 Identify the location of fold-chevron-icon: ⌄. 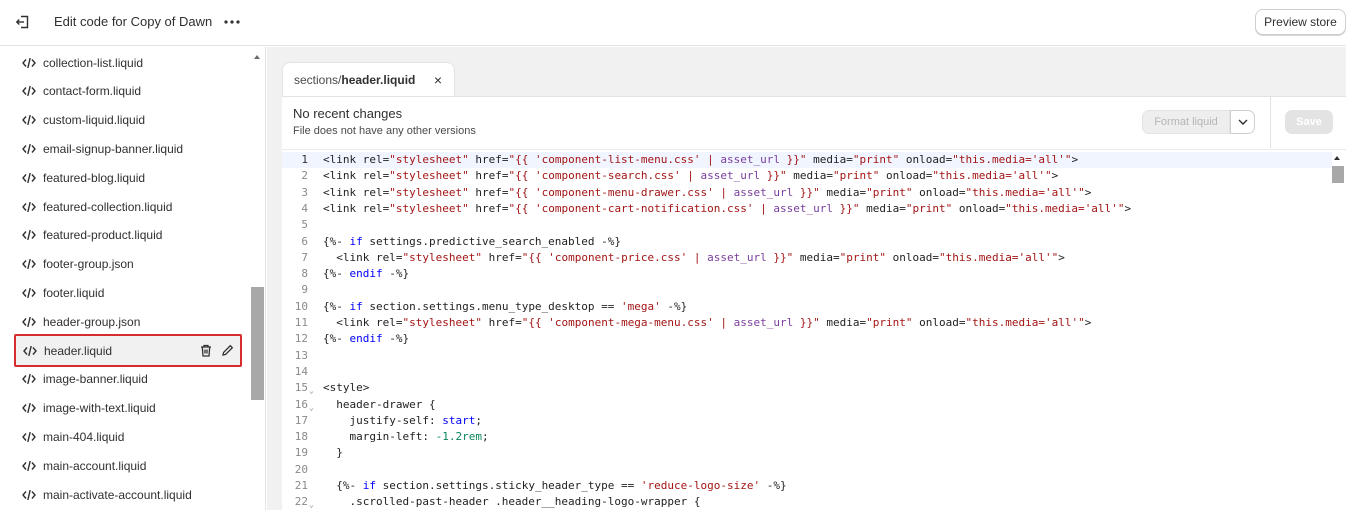
(311, 503).